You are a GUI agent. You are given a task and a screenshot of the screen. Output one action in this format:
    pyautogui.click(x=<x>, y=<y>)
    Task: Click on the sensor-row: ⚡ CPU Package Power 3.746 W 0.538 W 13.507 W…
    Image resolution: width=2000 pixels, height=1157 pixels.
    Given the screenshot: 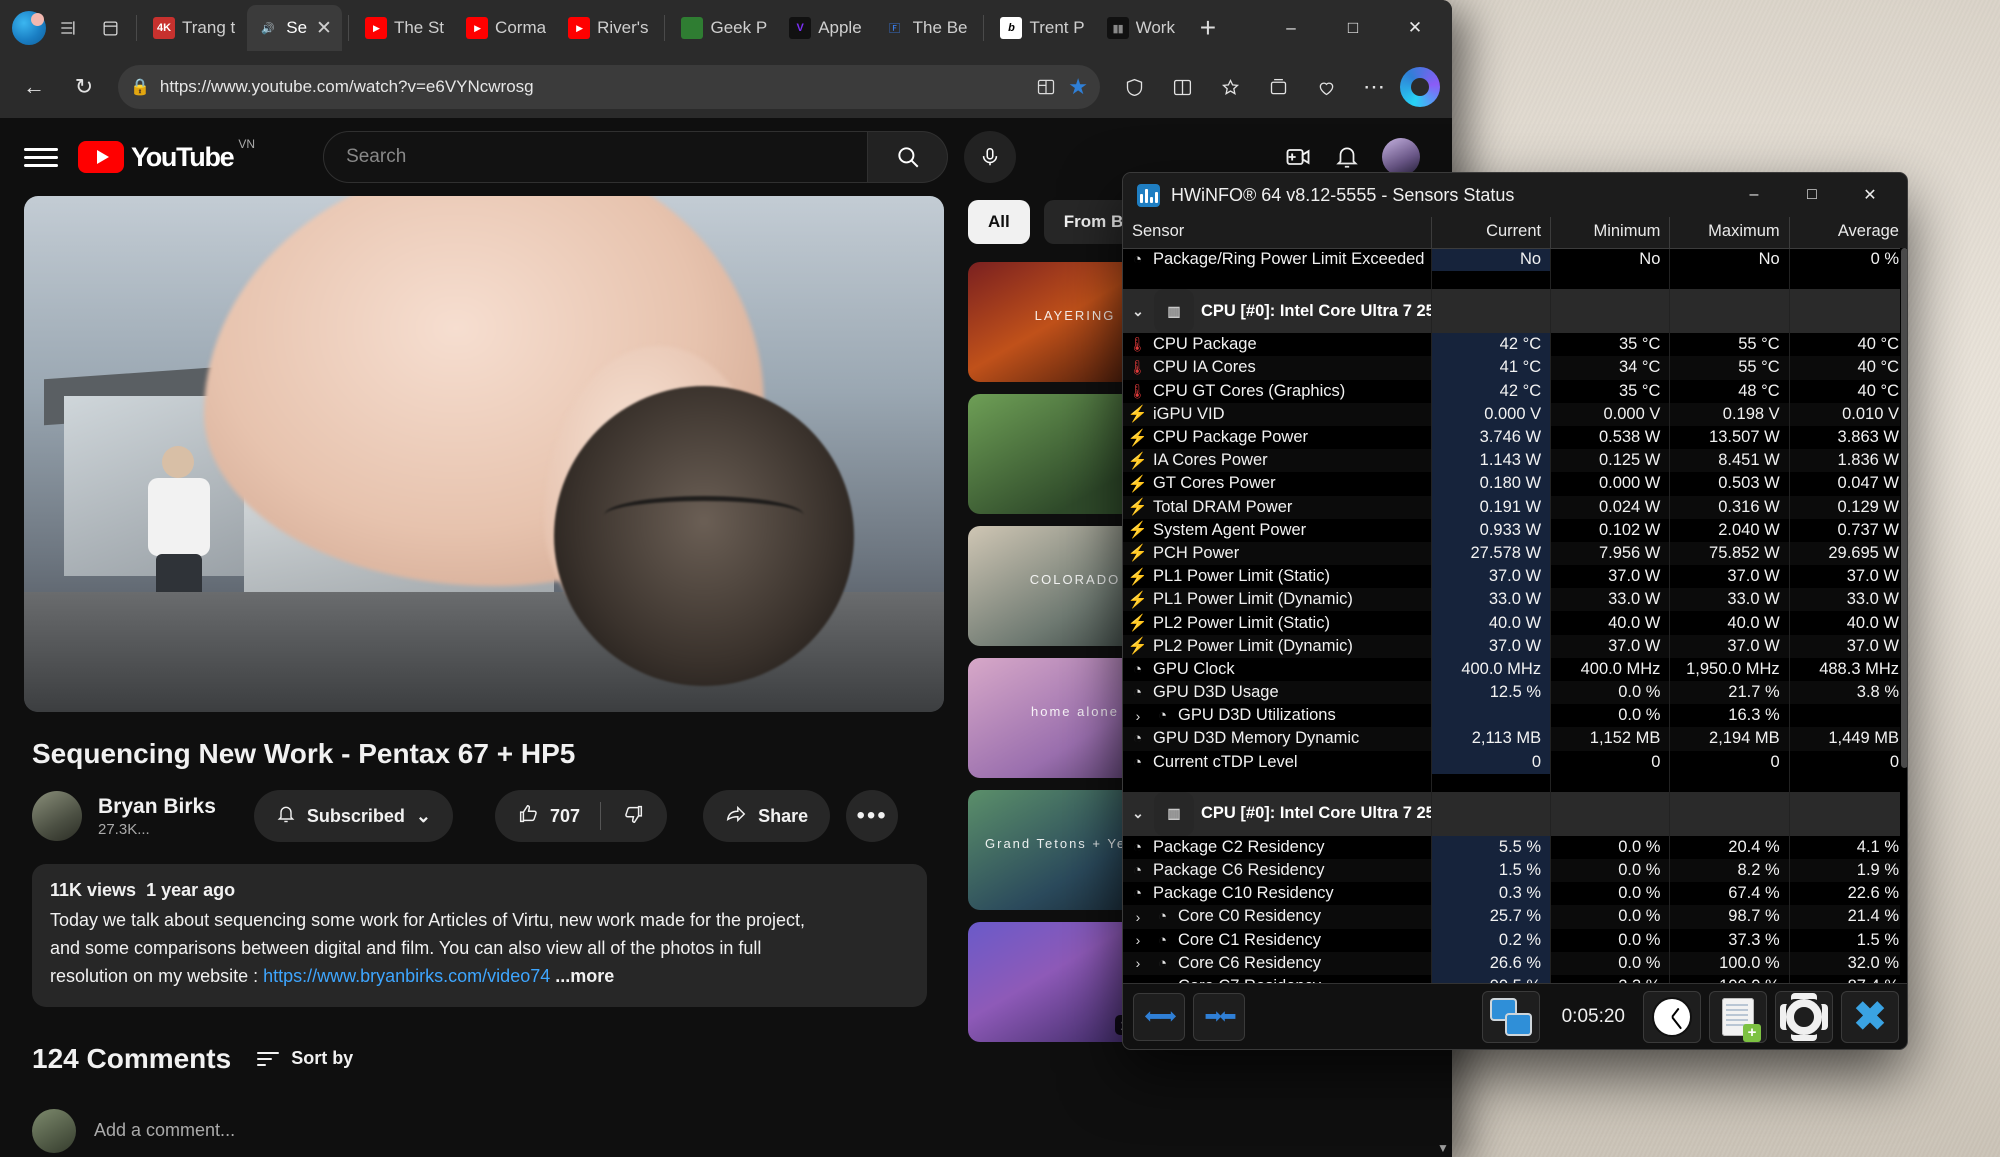 What is the action you would take?
    pyautogui.click(x=1515, y=437)
    